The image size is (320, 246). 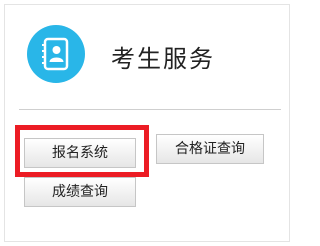 I want to click on page-title: 考生服务, so click(x=163, y=59).